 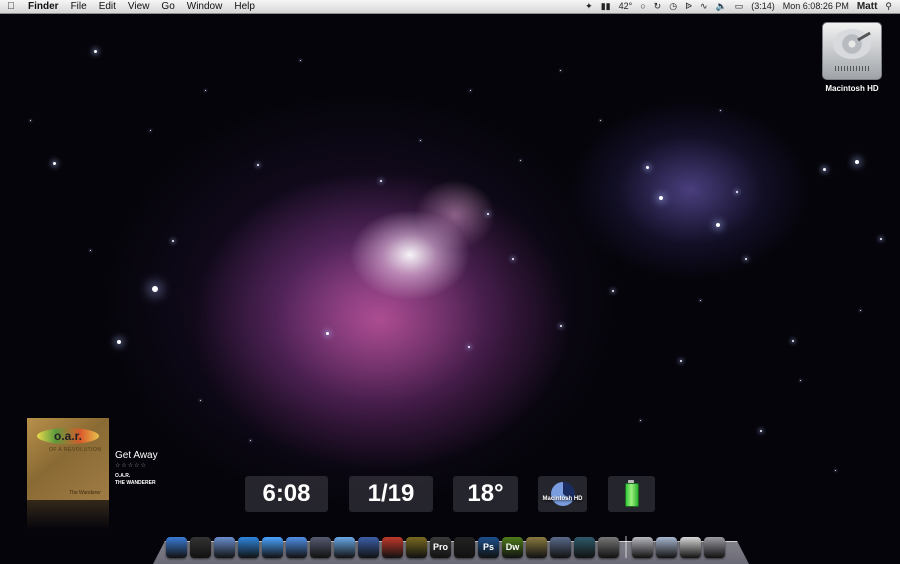 I want to click on menu-file: File, so click(x=79, y=6).